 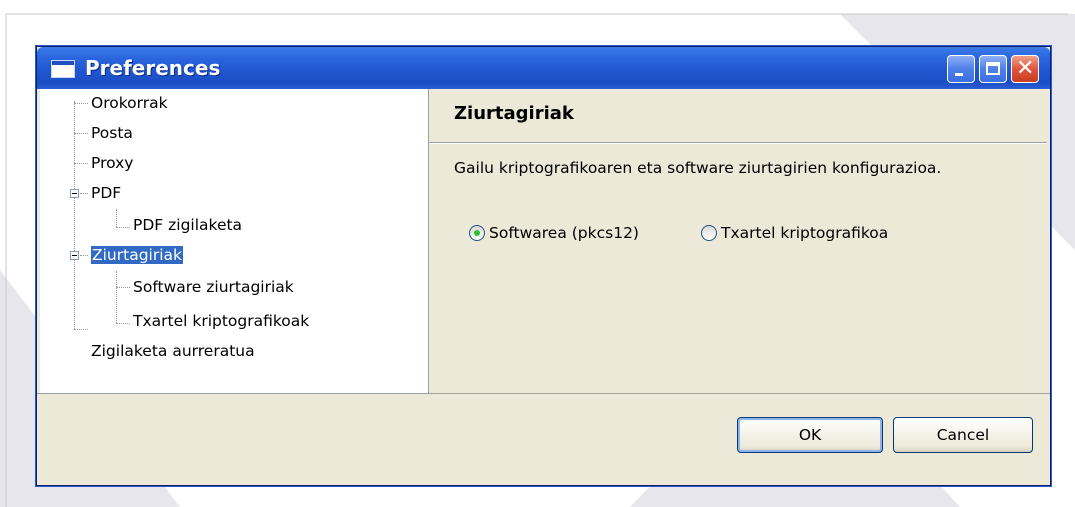 I want to click on close-icon: ✕, so click(x=1025, y=68).